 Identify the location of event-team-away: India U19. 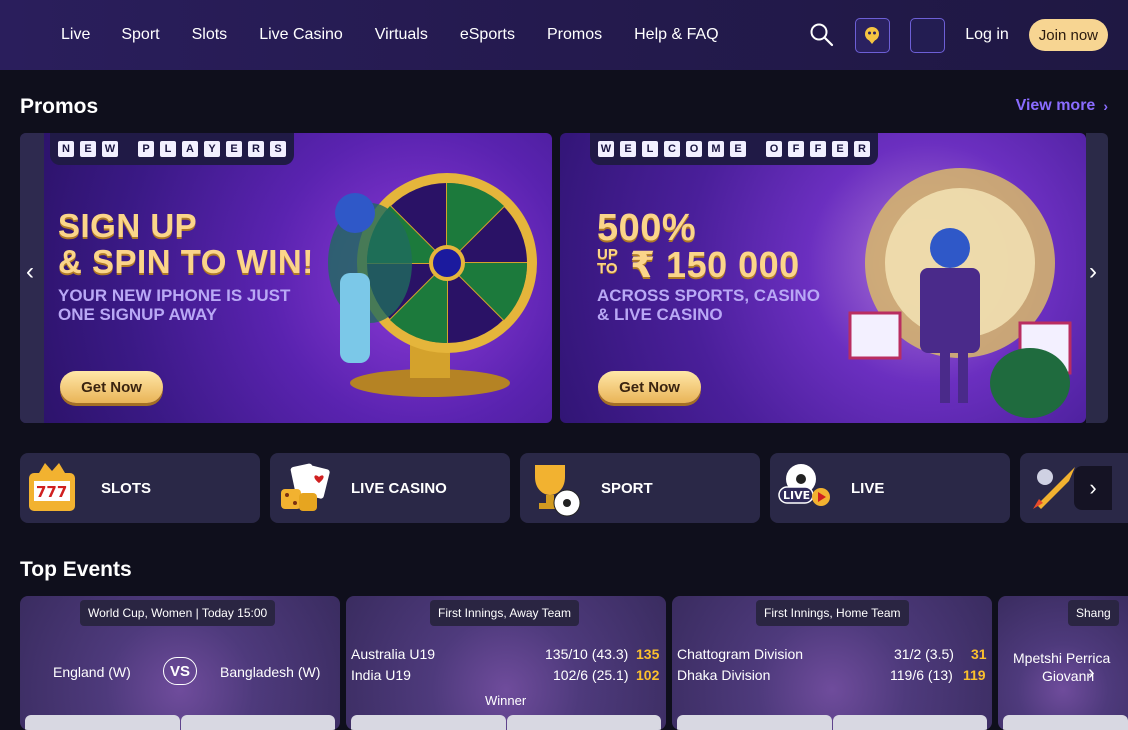
(381, 675).